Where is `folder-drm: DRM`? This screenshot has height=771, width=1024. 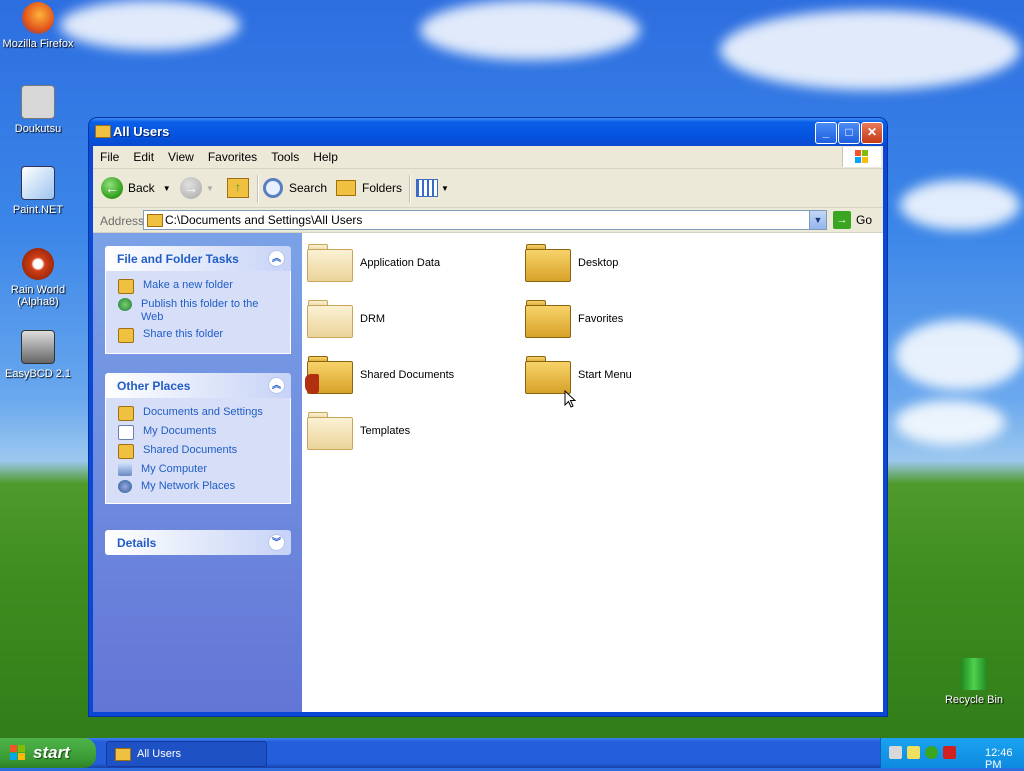 folder-drm: DRM is located at coordinates (346, 319).